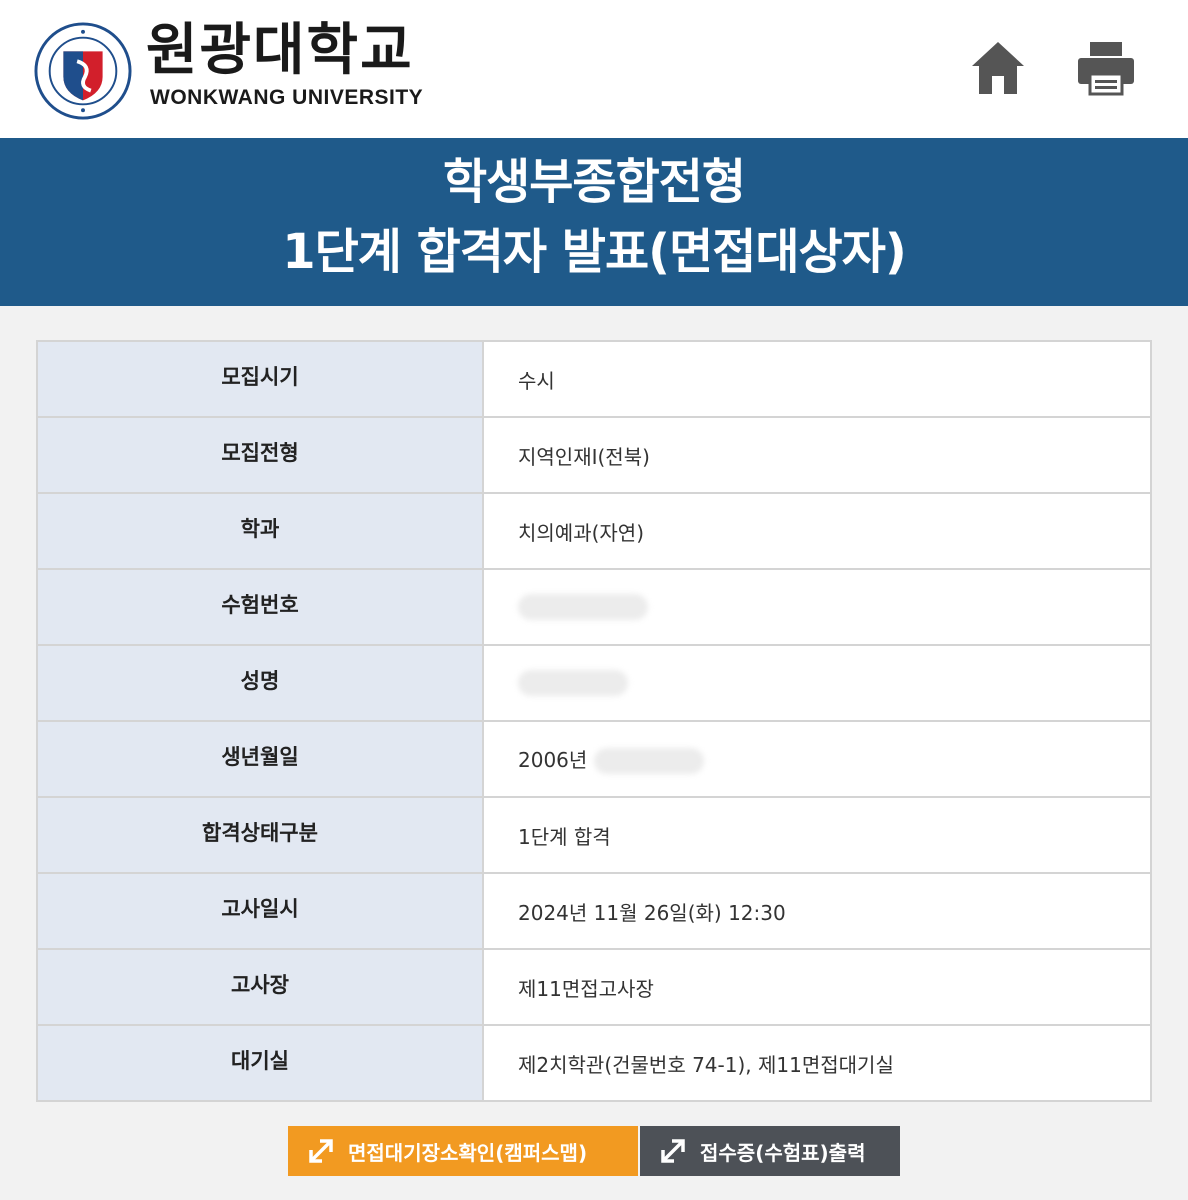 The width and height of the screenshot is (1188, 1200). What do you see at coordinates (260, 379) in the screenshot?
I see `row-label: 모집시기` at bounding box center [260, 379].